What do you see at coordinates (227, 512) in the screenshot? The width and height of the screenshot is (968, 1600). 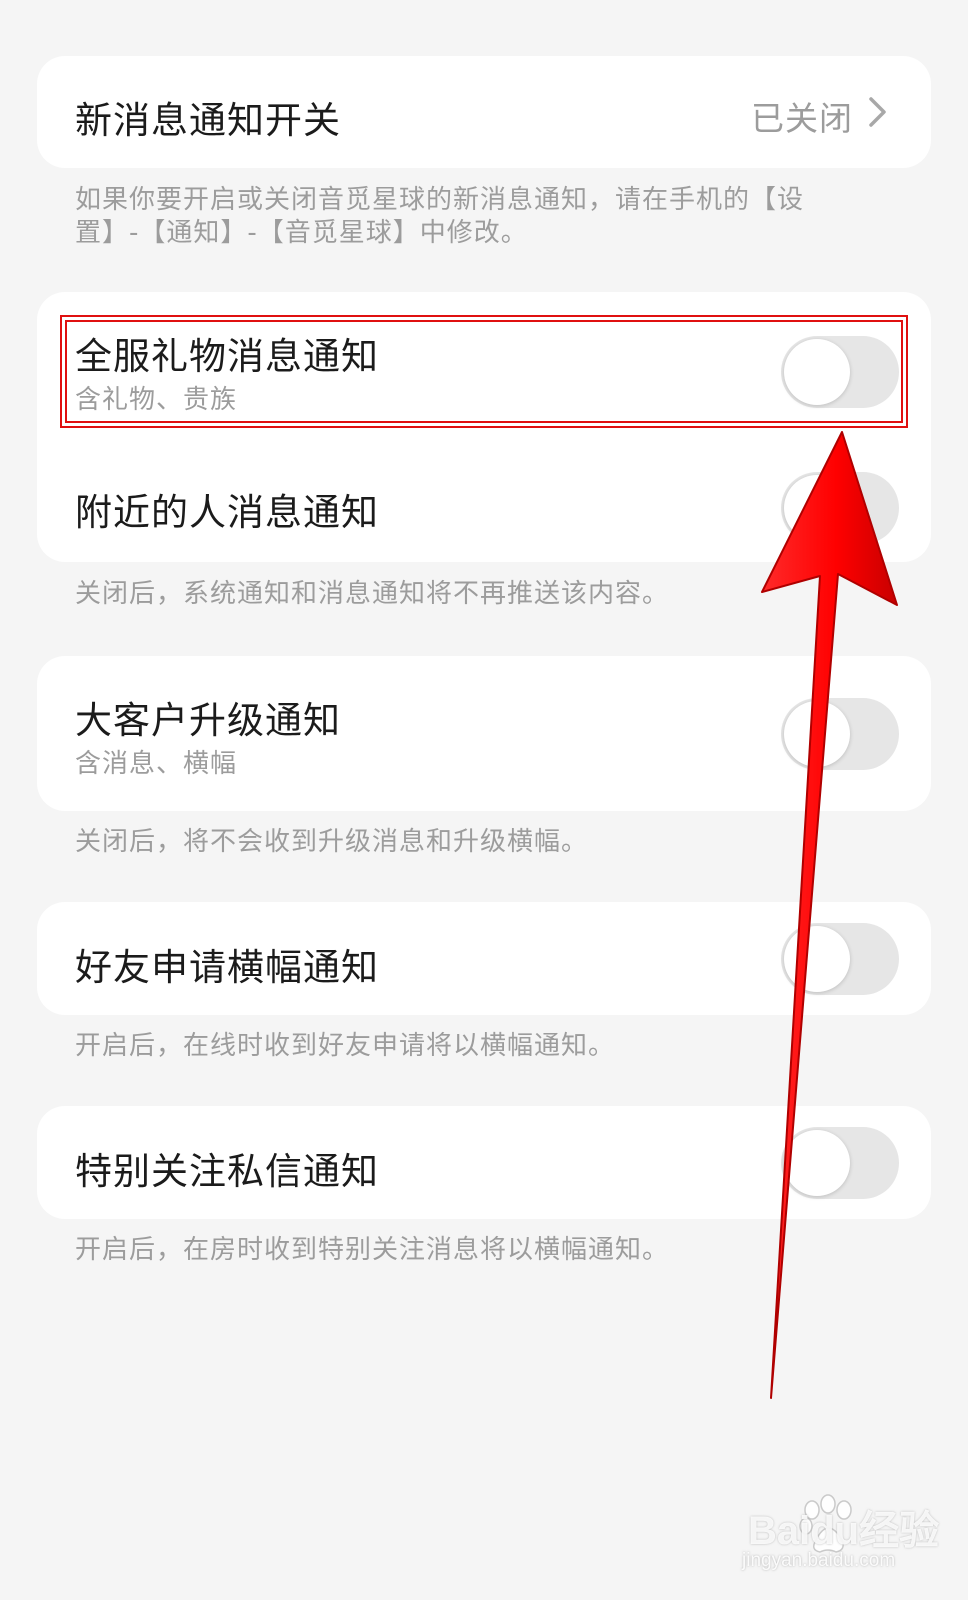 I see `nearby-notification-title: 附近的人消息通知` at bounding box center [227, 512].